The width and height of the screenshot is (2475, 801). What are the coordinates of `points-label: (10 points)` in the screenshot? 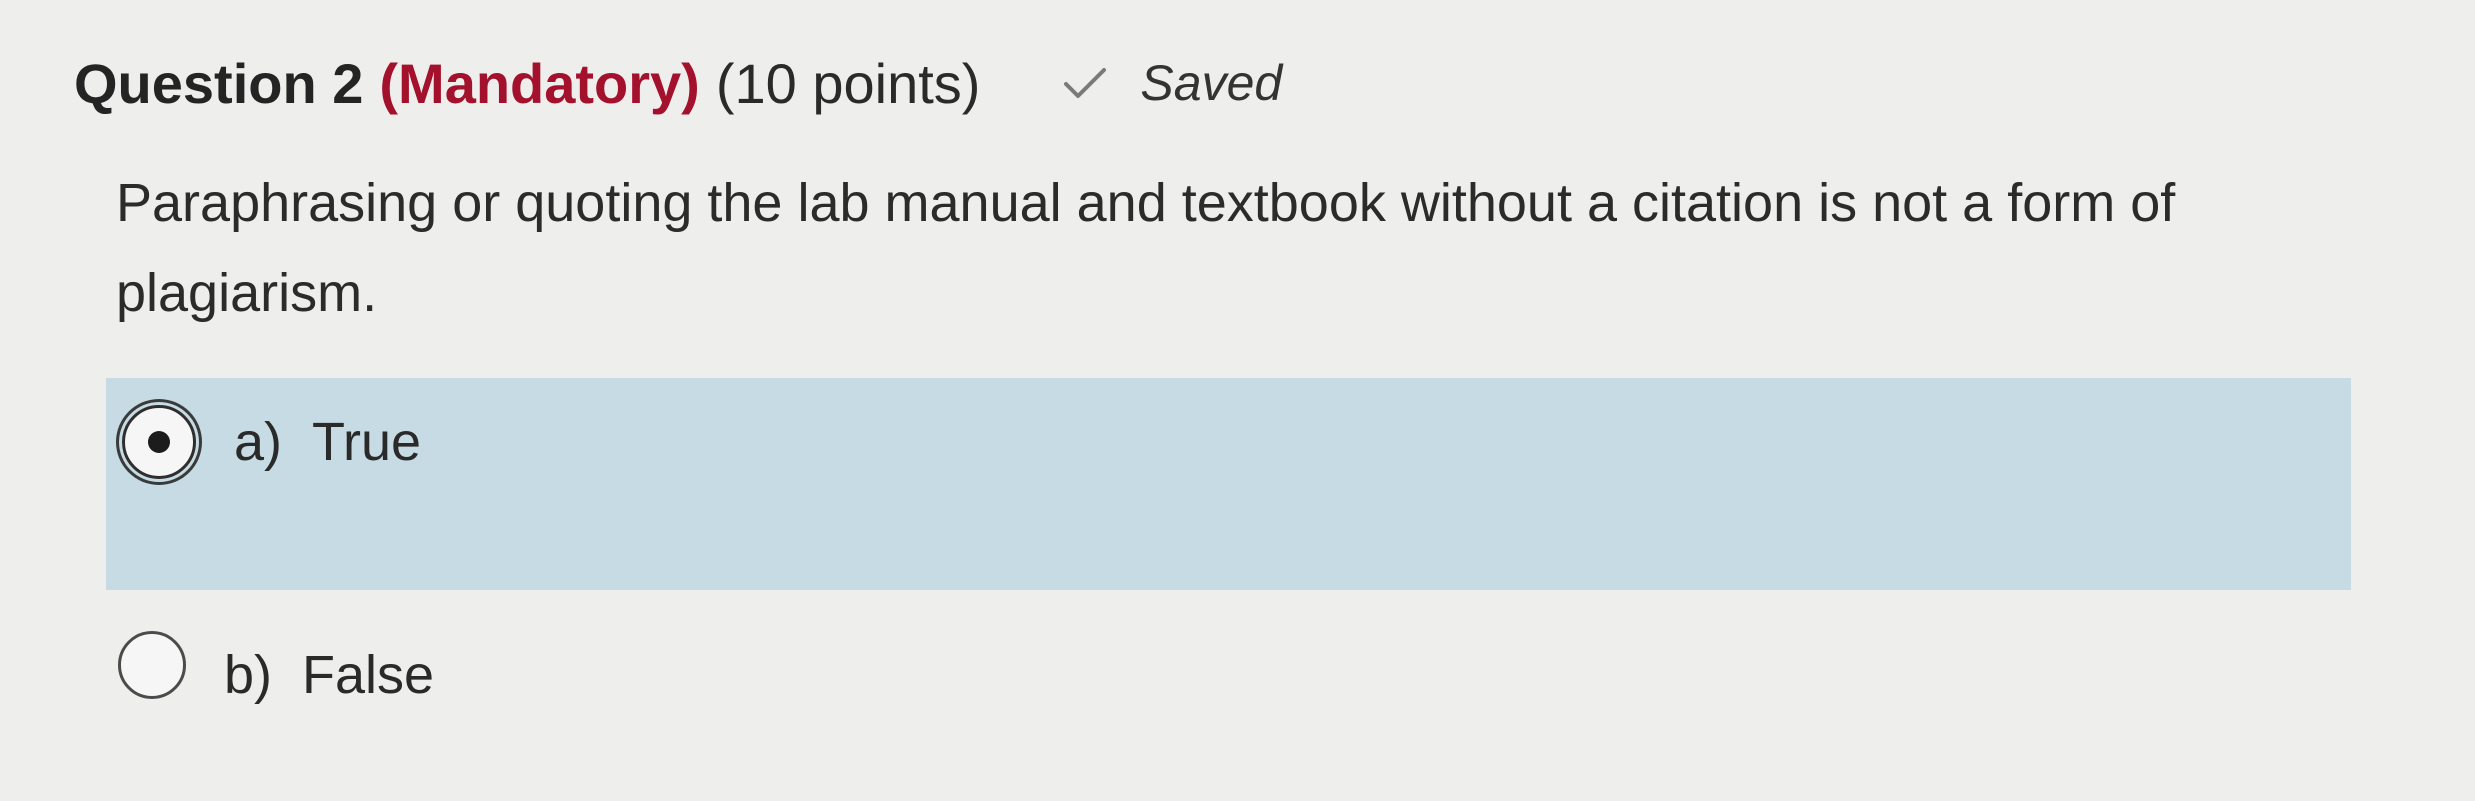 It's located at (848, 83).